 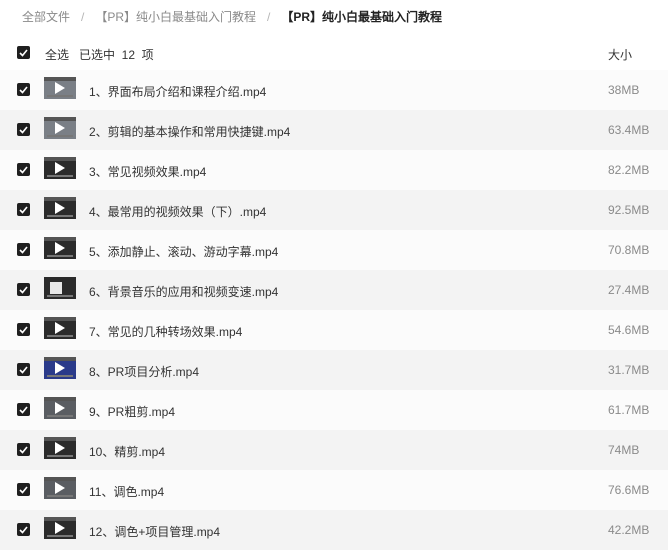 What do you see at coordinates (334, 210) in the screenshot?
I see `file-row: 4、最常用的视频效果（下）.mp4 92.5MB` at bounding box center [334, 210].